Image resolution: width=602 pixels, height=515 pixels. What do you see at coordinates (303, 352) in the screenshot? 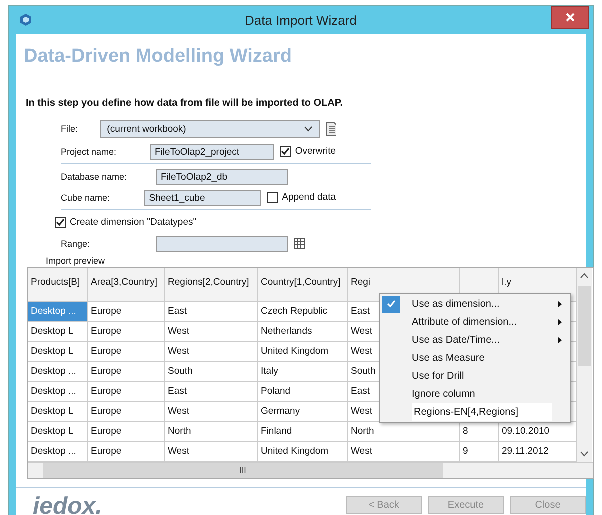
I see `table-cell: United Kingdom` at bounding box center [303, 352].